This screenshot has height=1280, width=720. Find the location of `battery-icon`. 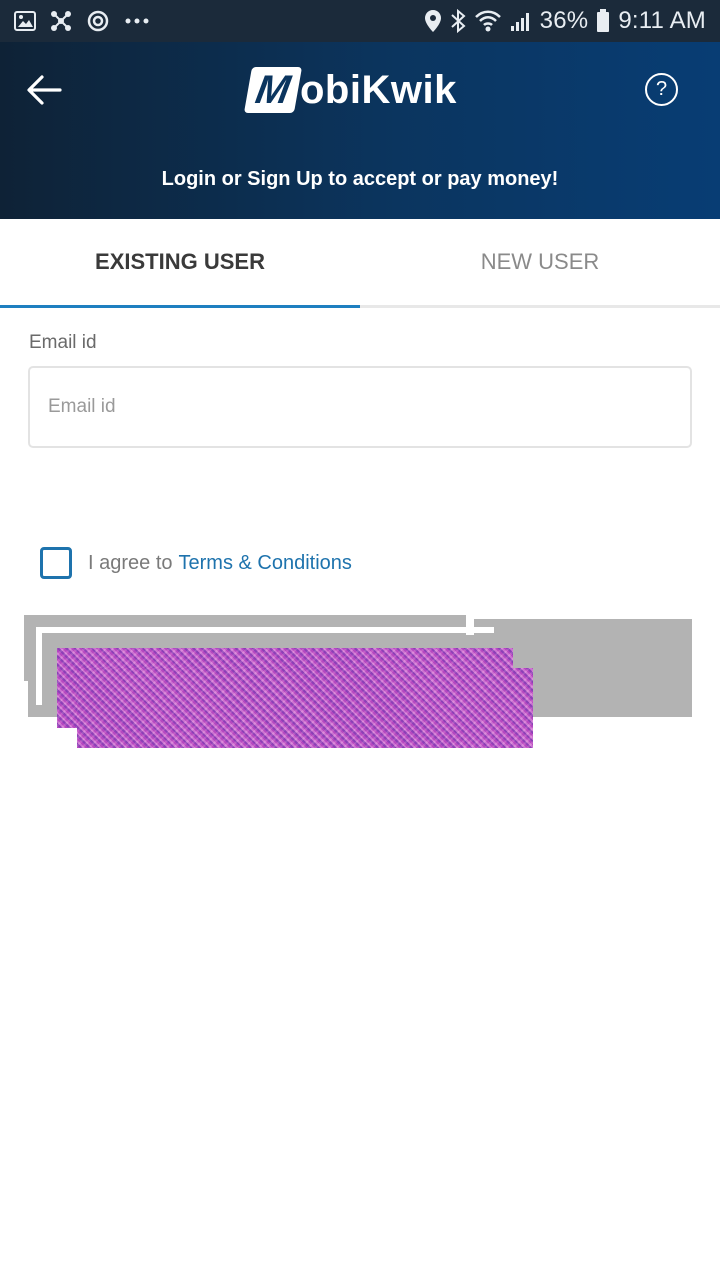

battery-icon is located at coordinates (603, 21).